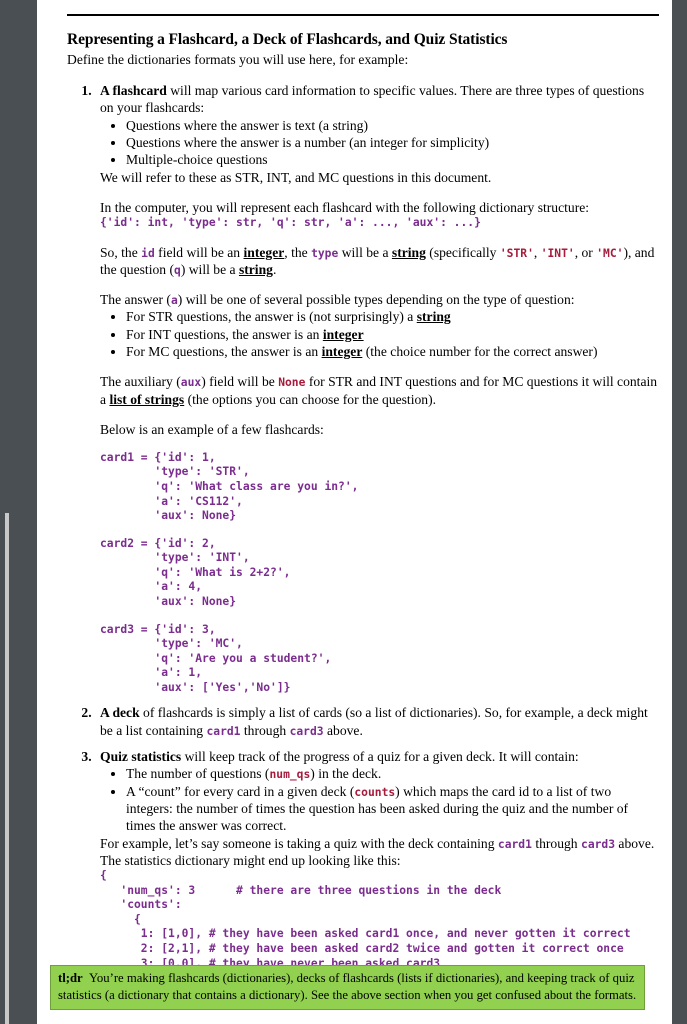 This screenshot has width=687, height=1024. Describe the element at coordinates (199, 252) in the screenshot. I see `t: field will be an` at that location.